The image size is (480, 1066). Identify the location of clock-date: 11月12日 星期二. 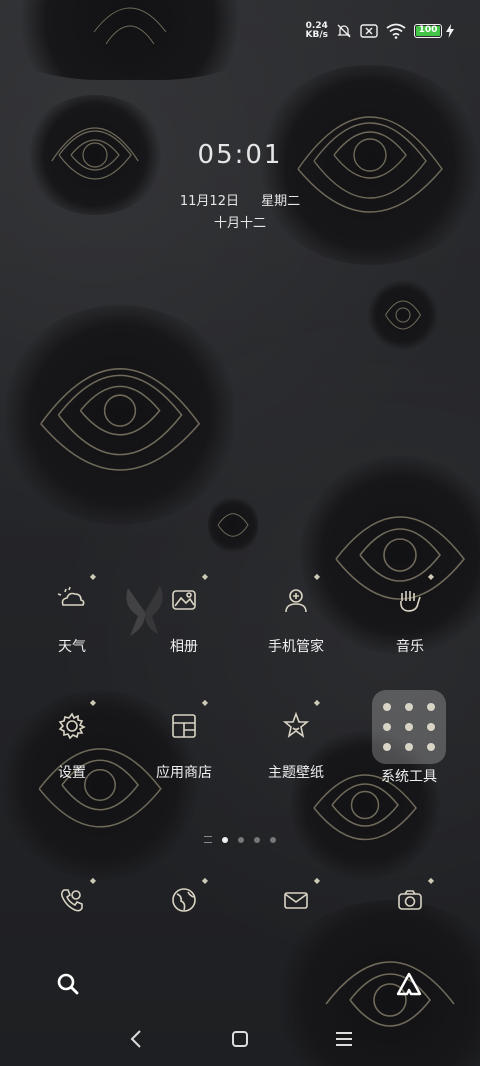
(240, 199).